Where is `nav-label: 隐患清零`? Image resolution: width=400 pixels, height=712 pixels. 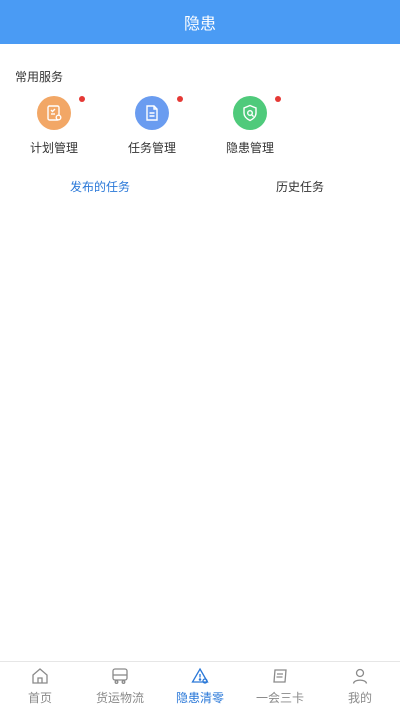
nav-label: 隐患清零 is located at coordinates (199, 698).